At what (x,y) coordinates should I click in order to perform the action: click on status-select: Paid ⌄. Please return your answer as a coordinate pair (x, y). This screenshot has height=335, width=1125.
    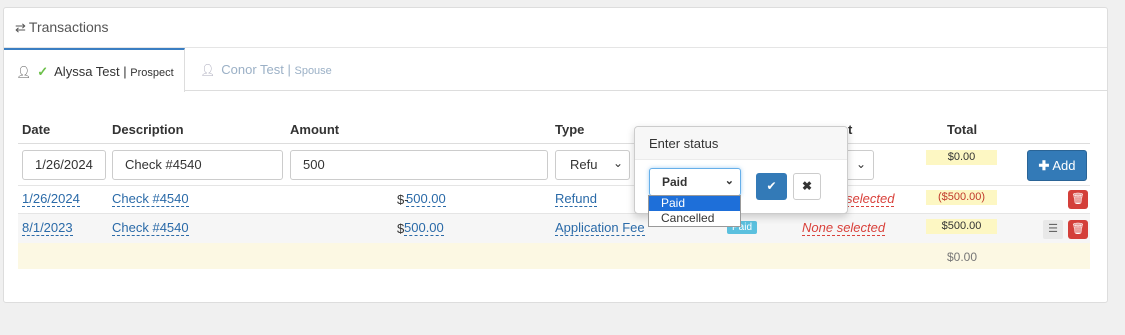
    Looking at the image, I should click on (695, 182).